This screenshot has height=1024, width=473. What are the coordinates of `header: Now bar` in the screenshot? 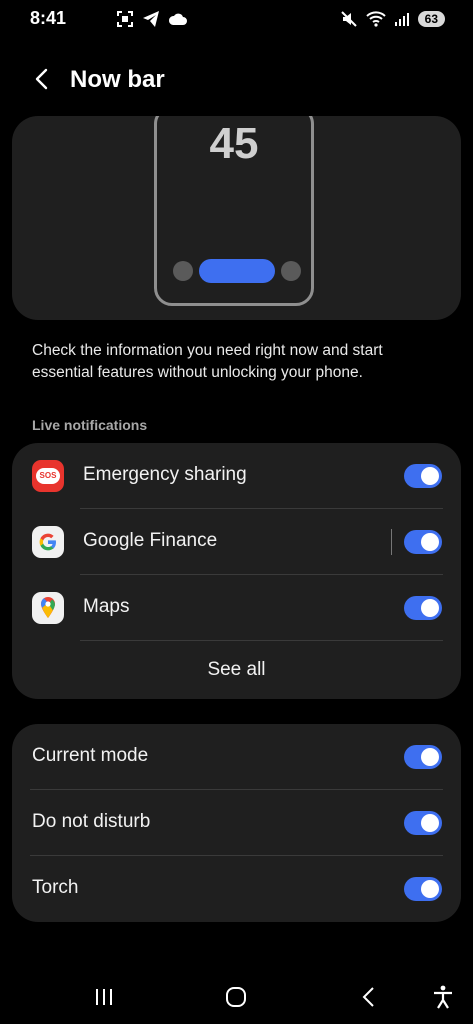 It's located at (236, 80).